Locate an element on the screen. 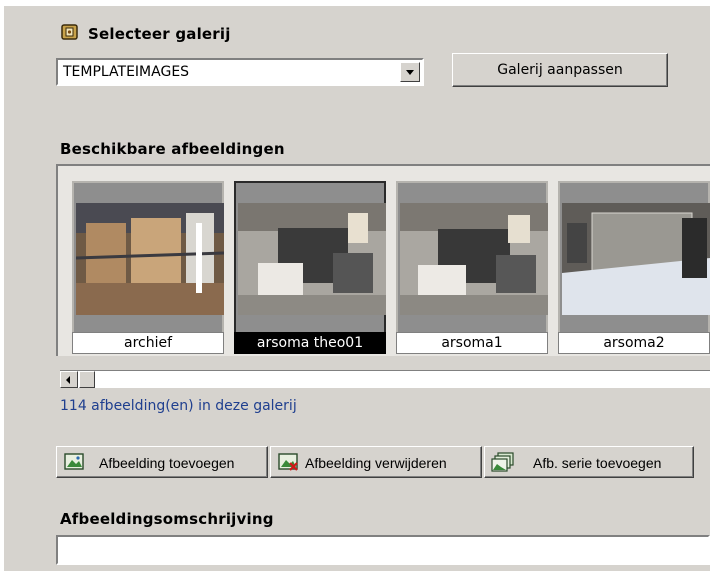 Image resolution: width=710 pixels, height=573 pixels. thumbnail-caption: arsoma2 is located at coordinates (634, 343).